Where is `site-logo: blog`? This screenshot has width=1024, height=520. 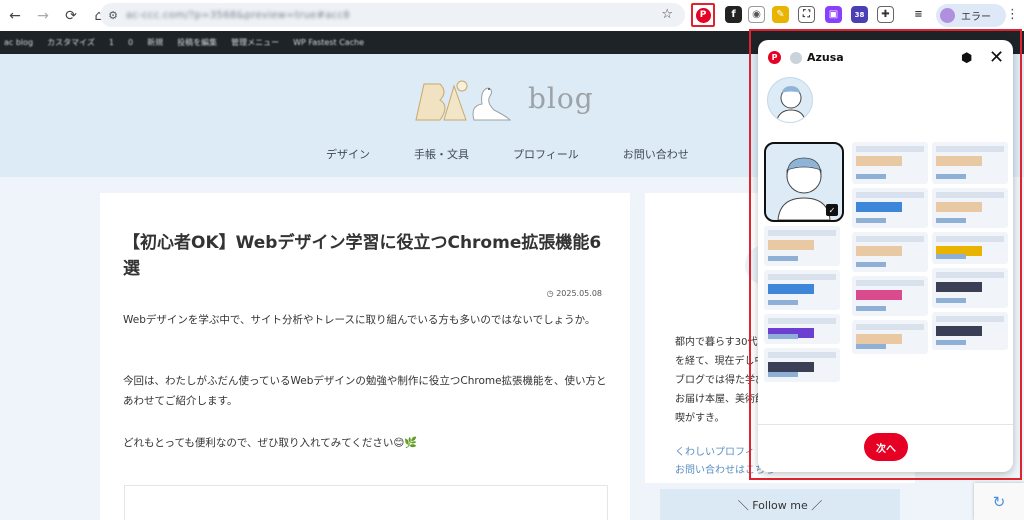
site-logo: blog is located at coordinates (510, 101).